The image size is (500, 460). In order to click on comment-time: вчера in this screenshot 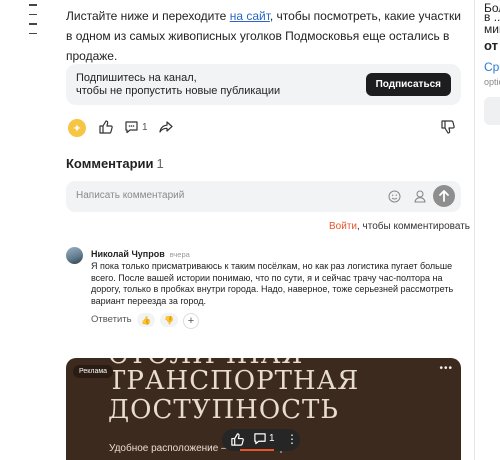, I will do `click(179, 254)`.